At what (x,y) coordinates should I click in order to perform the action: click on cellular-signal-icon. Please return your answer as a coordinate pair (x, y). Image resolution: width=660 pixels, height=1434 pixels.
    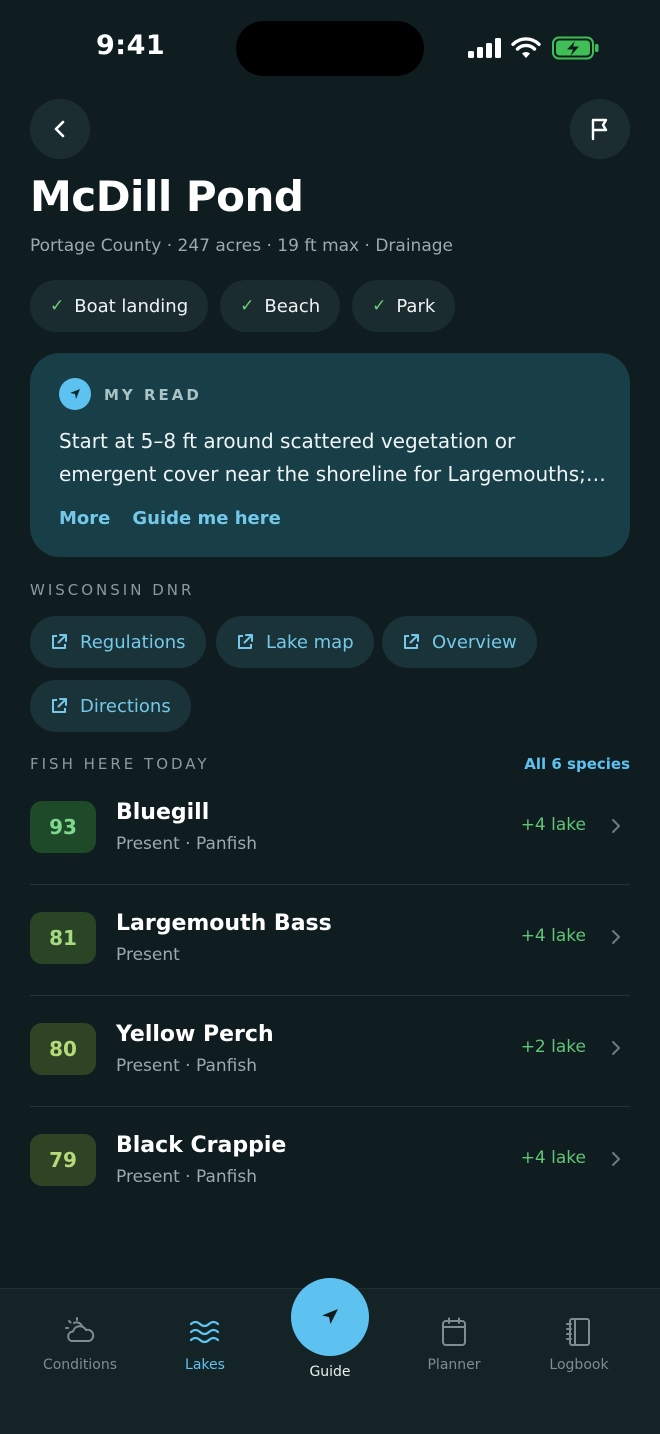
    Looking at the image, I should click on (485, 48).